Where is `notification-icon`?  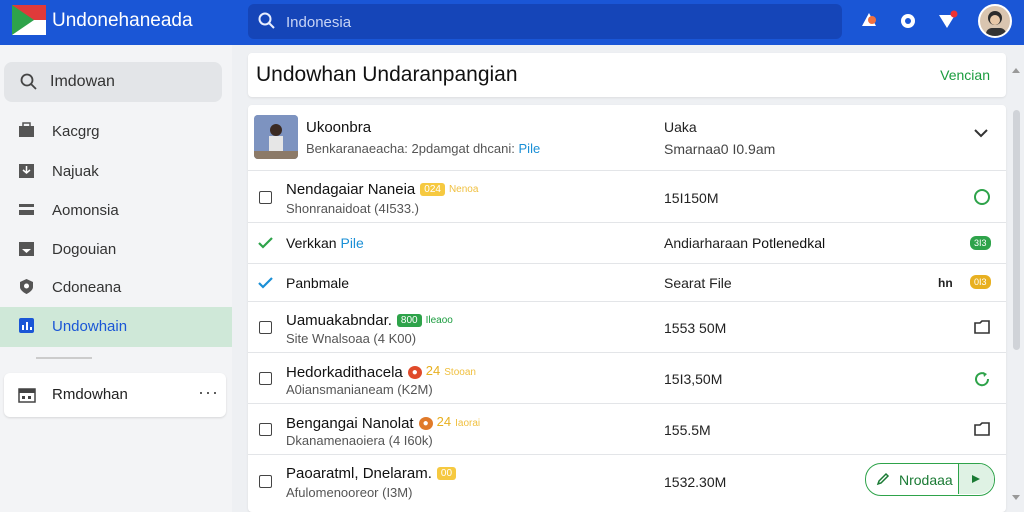
notification-icon is located at coordinates (869, 21).